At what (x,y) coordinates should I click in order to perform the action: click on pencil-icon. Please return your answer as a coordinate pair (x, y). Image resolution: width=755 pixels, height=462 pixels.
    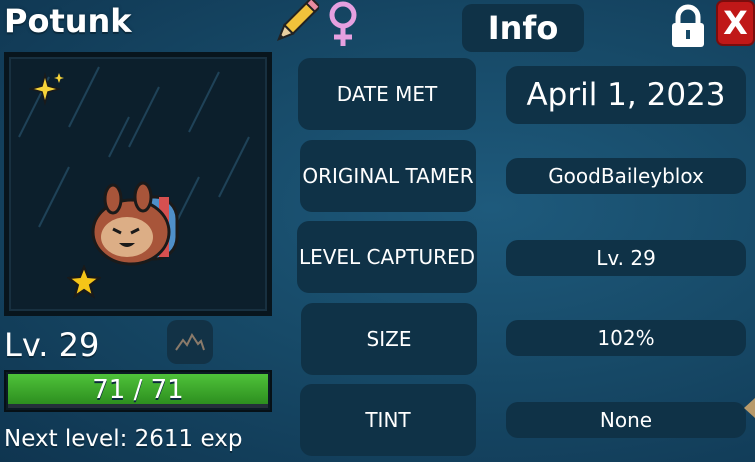
    Looking at the image, I should click on (295, 23).